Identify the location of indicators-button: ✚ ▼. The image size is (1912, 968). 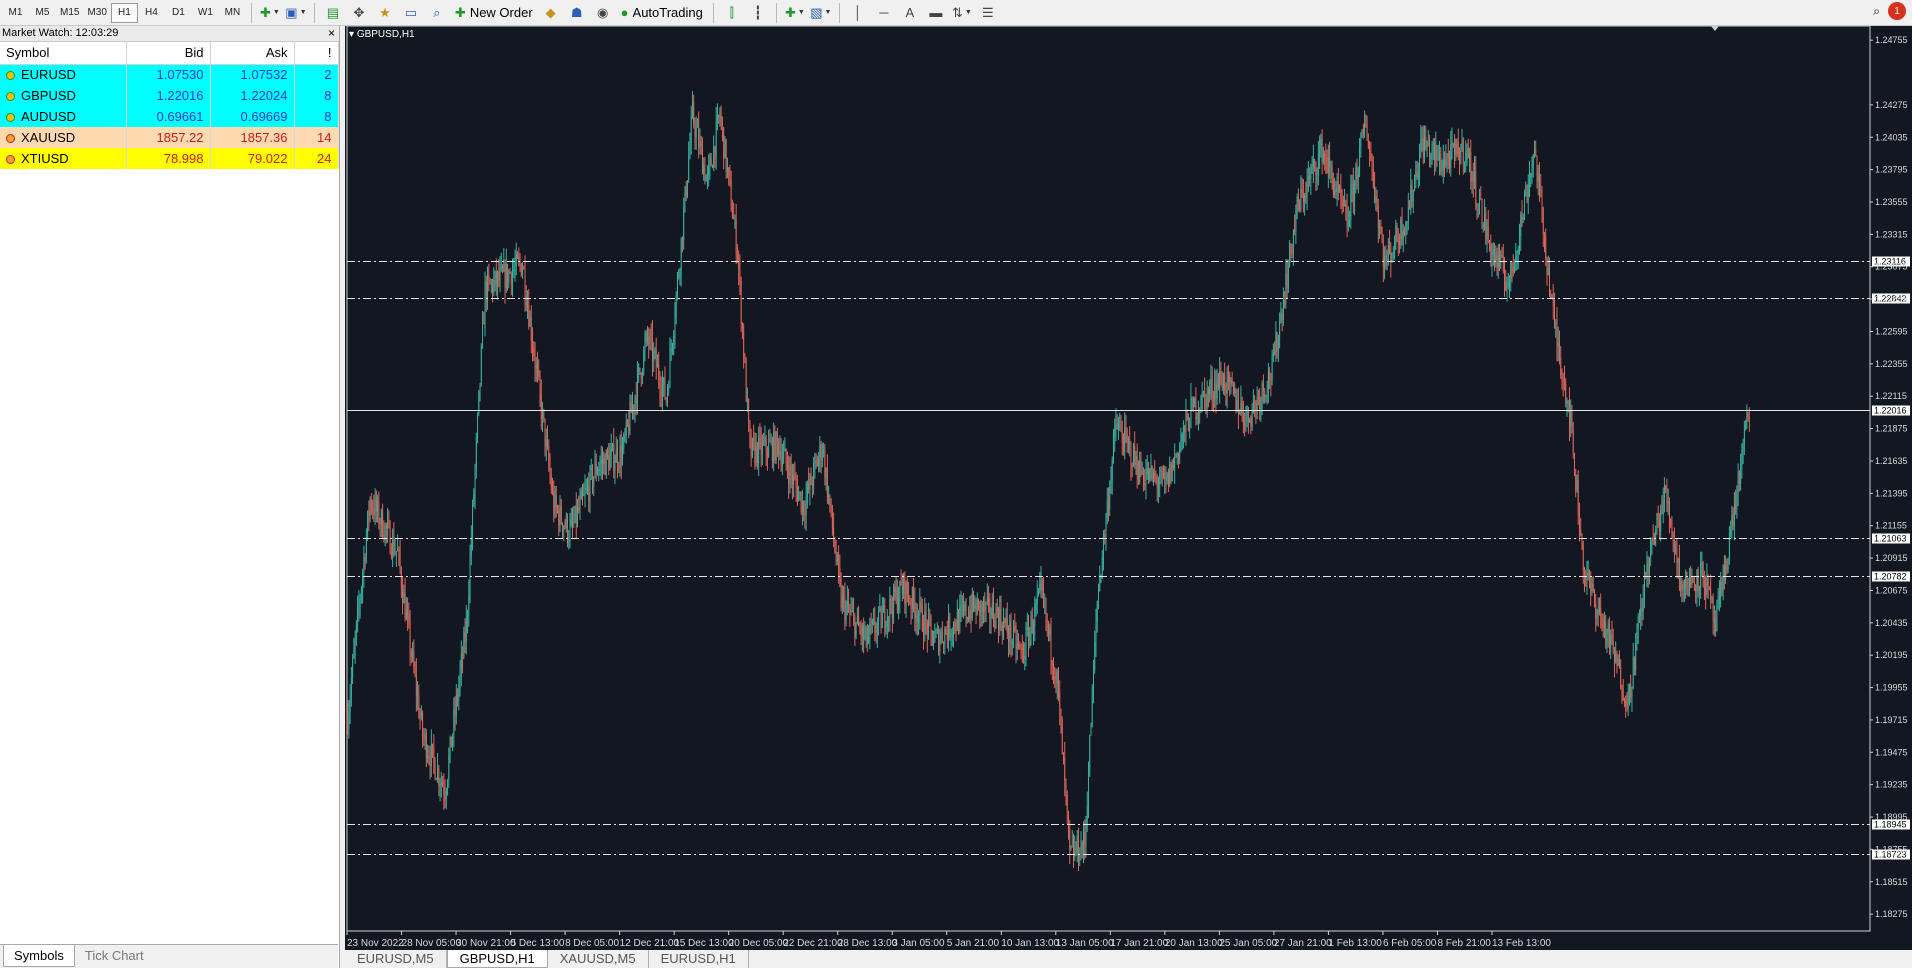
(795, 13).